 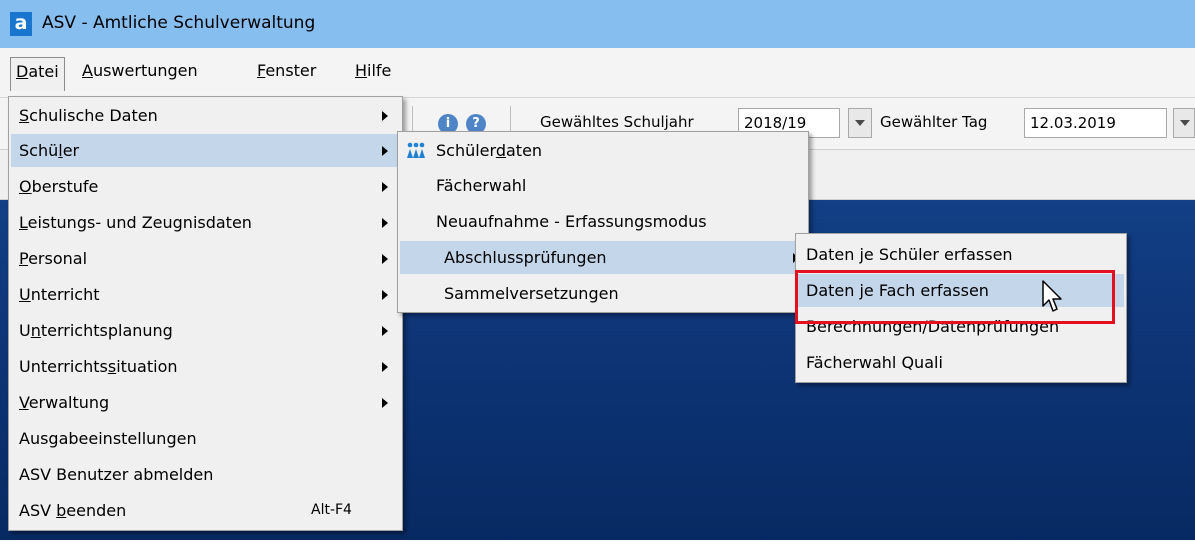 What do you see at coordinates (934, 122) in the screenshot?
I see `tag-label: Gewählter Tag` at bounding box center [934, 122].